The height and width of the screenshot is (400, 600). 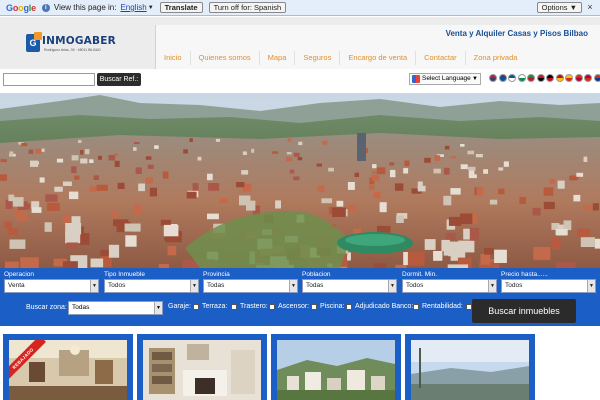 What do you see at coordinates (559, 7) in the screenshot?
I see `options-button: Options ▼` at bounding box center [559, 7].